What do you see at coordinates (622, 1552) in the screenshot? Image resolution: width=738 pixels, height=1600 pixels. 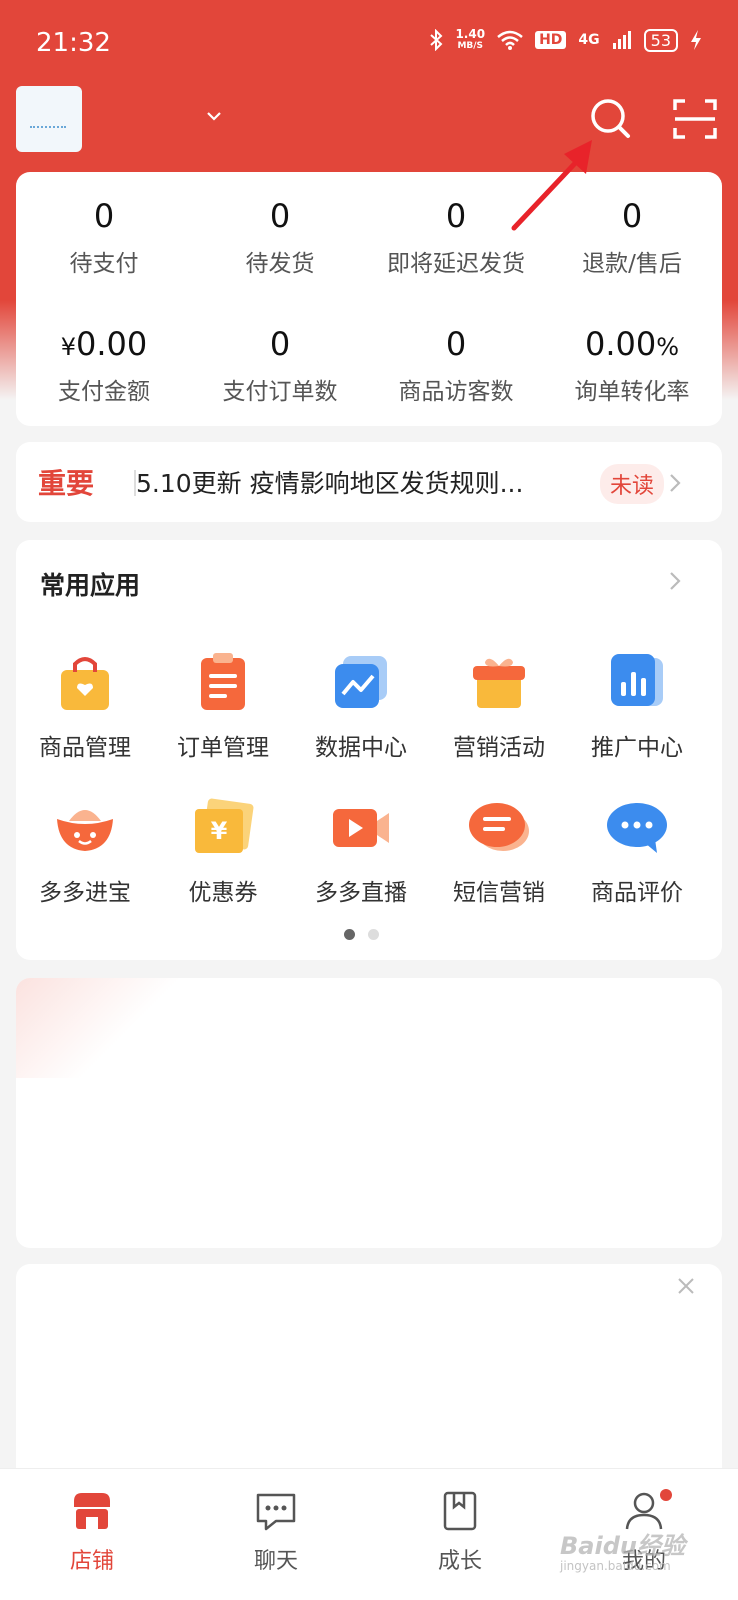 I see `watermark: Baidu经验 jingyan.baidu.com` at bounding box center [622, 1552].